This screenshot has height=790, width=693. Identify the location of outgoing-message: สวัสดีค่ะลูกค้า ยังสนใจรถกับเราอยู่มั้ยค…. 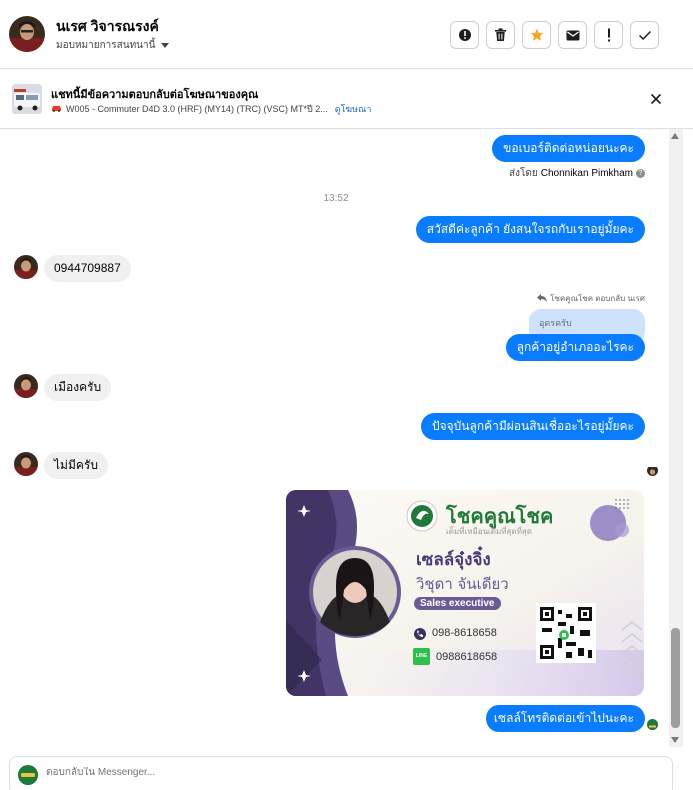
(530, 229).